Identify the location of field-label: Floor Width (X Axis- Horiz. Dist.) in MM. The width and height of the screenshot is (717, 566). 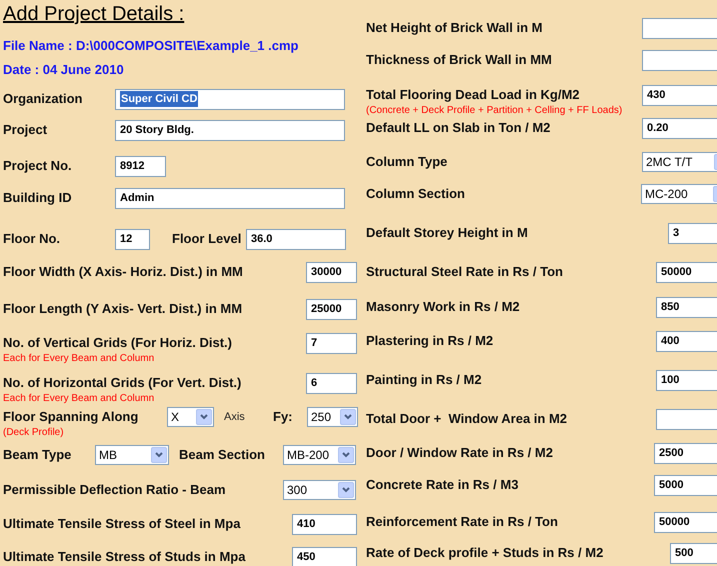
(123, 272).